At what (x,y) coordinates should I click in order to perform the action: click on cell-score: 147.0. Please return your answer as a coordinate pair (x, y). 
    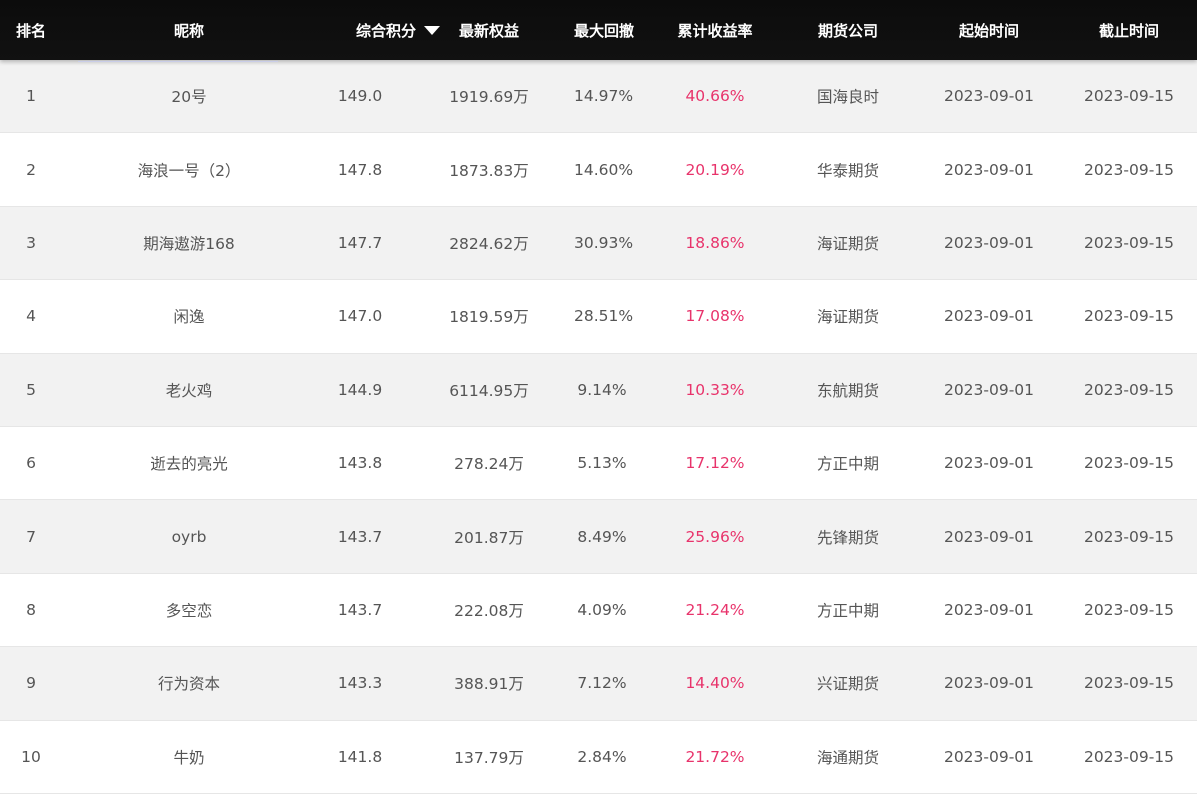
    Looking at the image, I should click on (360, 316).